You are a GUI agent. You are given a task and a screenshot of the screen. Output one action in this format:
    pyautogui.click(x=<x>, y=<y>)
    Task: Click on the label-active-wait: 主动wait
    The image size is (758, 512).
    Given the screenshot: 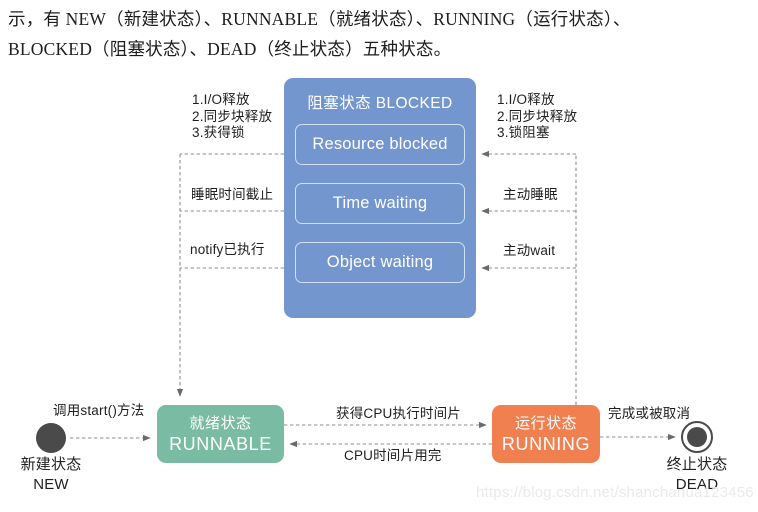 What is the action you would take?
    pyautogui.click(x=529, y=250)
    